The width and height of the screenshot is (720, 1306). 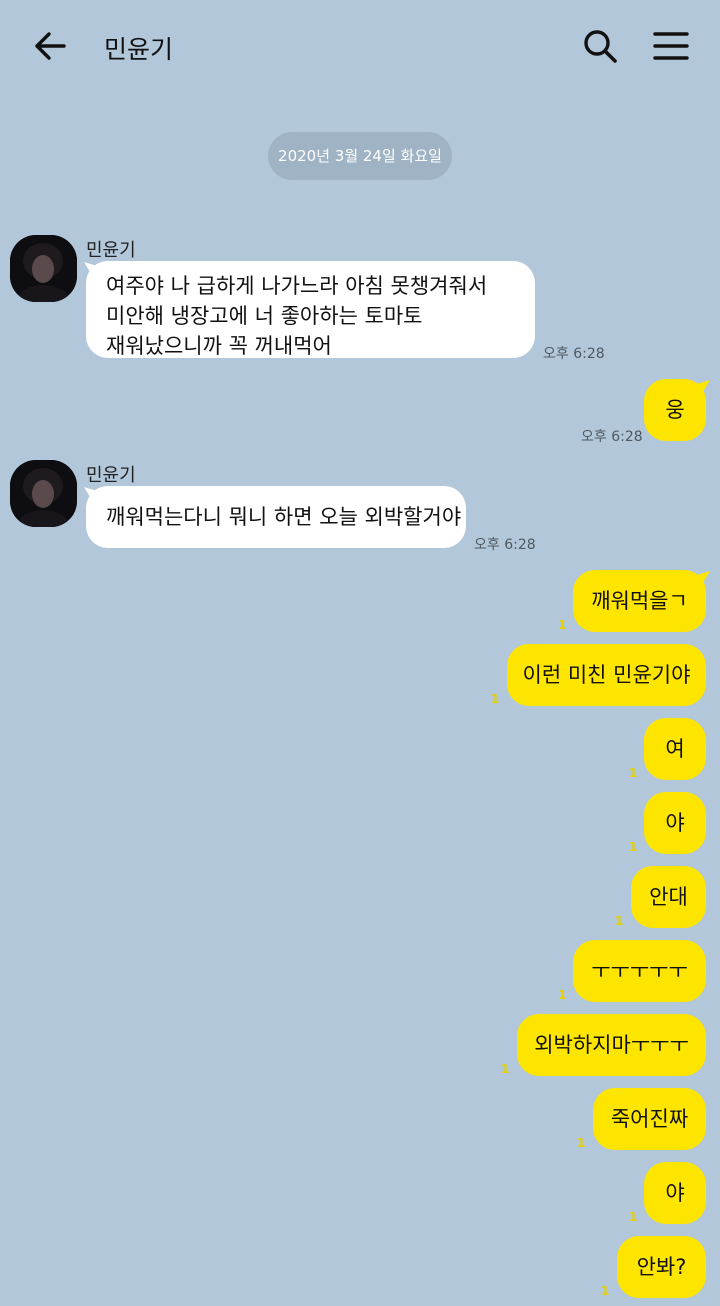 I want to click on message-bubble-outgoing: 외박하지마ㅜㅜㅜ, so click(x=611, y=1045).